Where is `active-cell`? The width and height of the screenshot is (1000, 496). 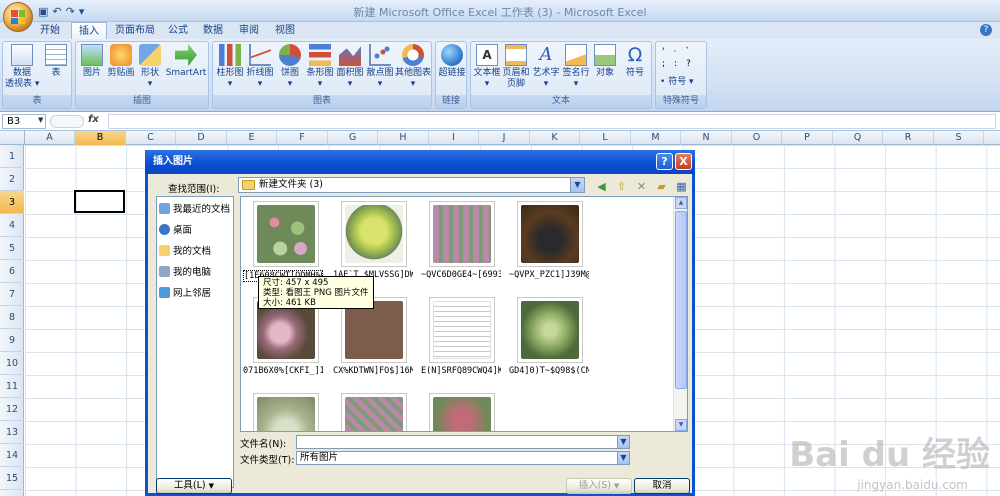
active-cell is located at coordinates (99, 201).